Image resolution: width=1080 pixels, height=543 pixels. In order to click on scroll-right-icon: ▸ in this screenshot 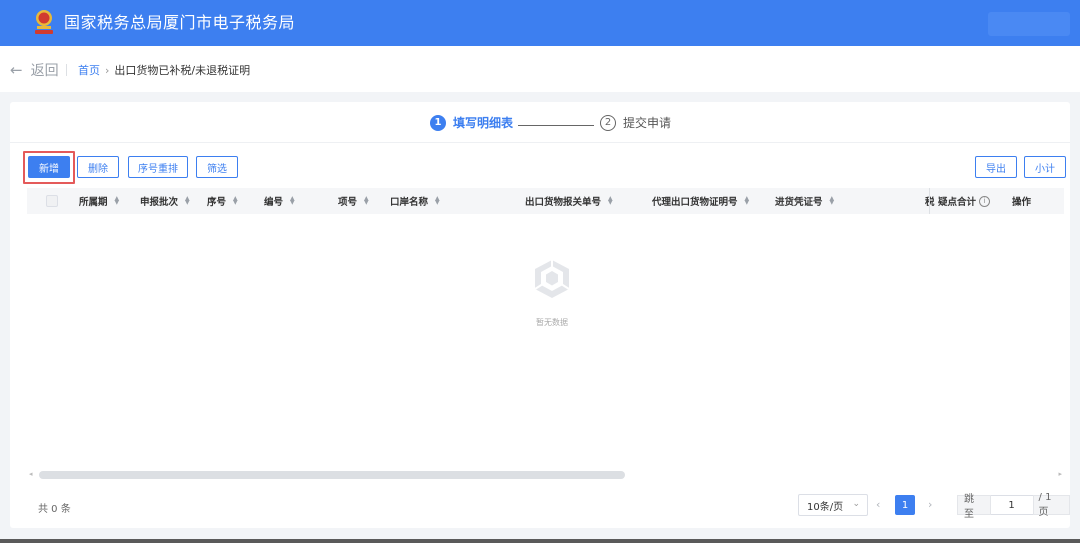, I will do `click(1060, 474)`.